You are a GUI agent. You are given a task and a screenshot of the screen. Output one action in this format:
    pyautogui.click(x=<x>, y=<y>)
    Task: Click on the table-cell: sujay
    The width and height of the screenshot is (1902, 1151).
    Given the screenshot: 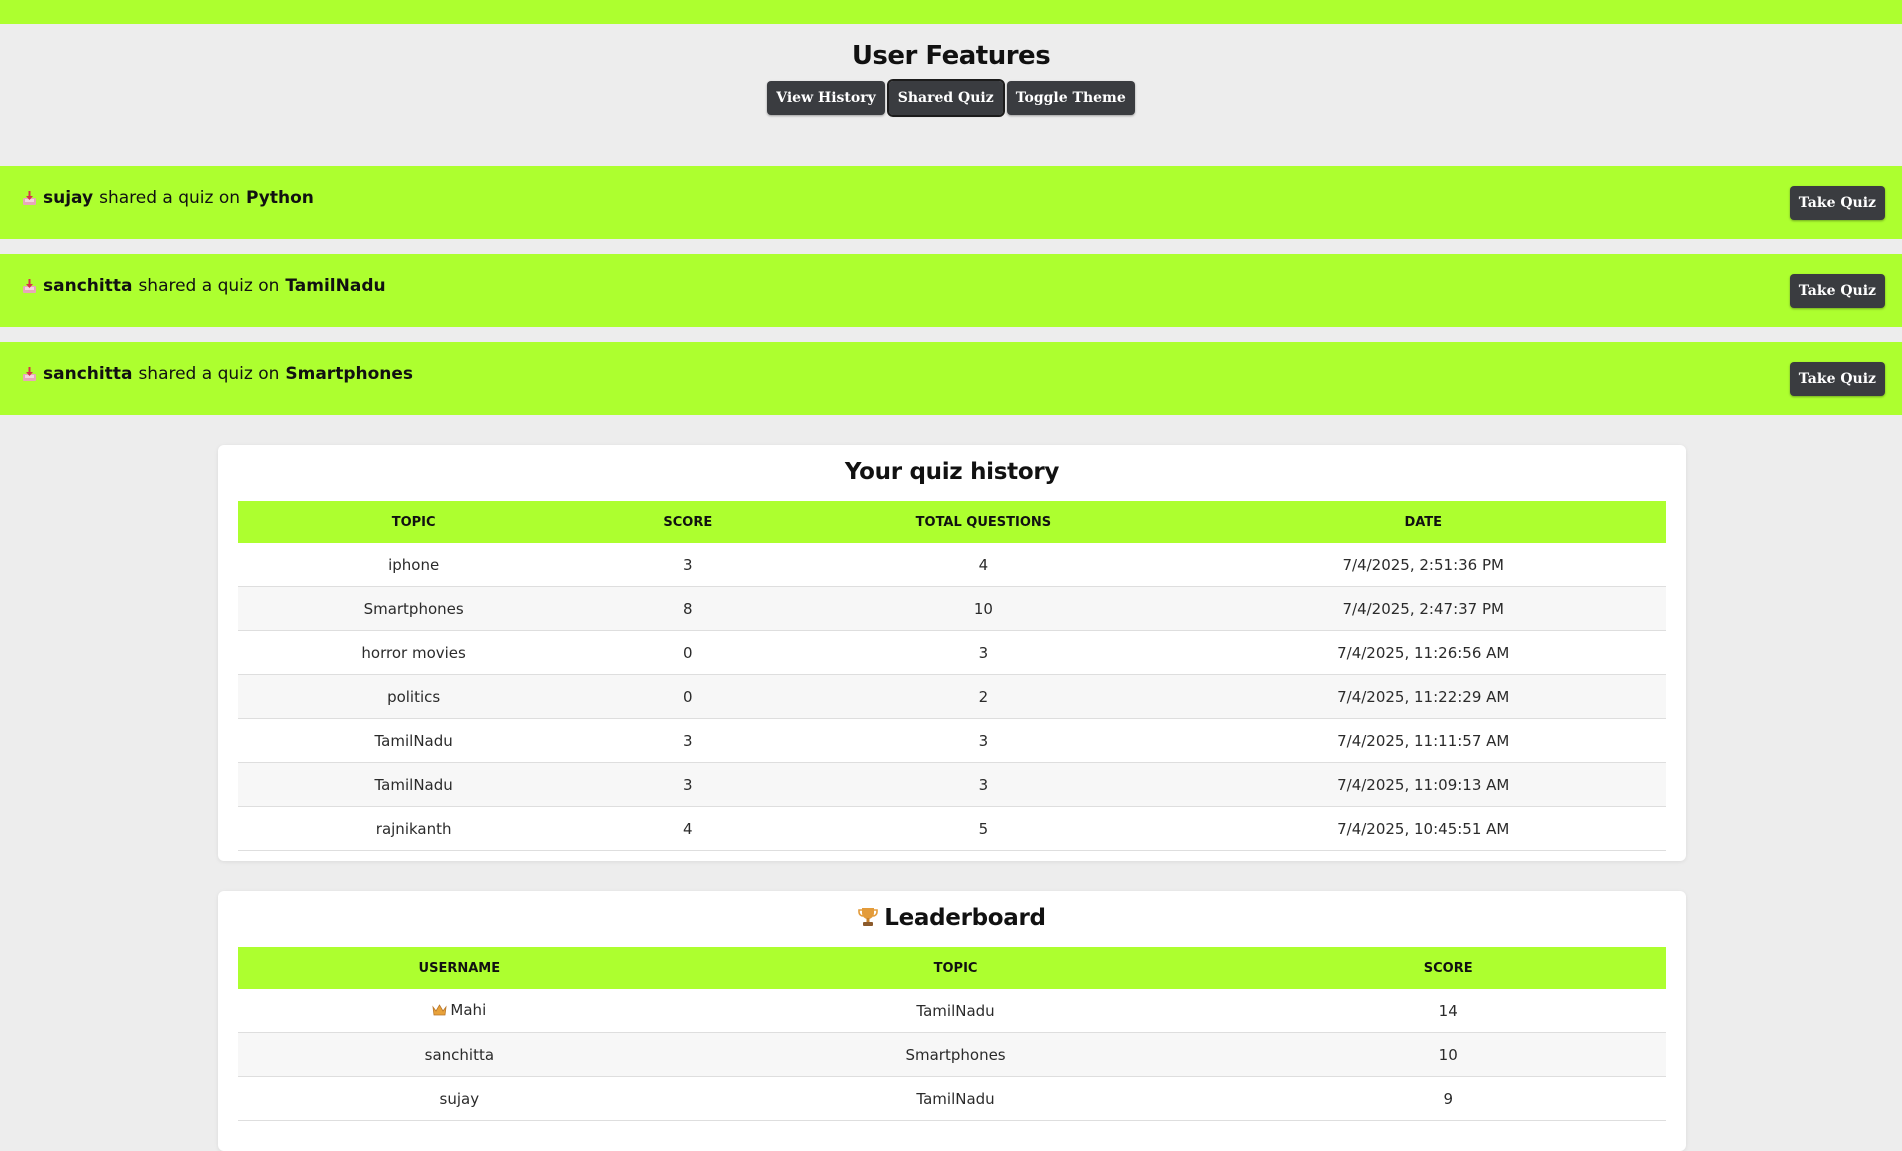 What is the action you would take?
    pyautogui.click(x=459, y=1098)
    